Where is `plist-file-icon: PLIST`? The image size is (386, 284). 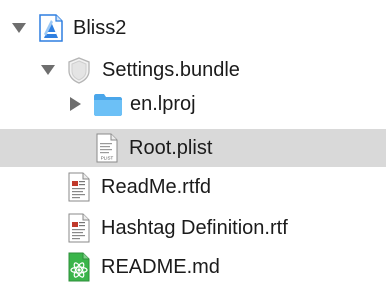 plist-file-icon: PLIST is located at coordinates (109, 148).